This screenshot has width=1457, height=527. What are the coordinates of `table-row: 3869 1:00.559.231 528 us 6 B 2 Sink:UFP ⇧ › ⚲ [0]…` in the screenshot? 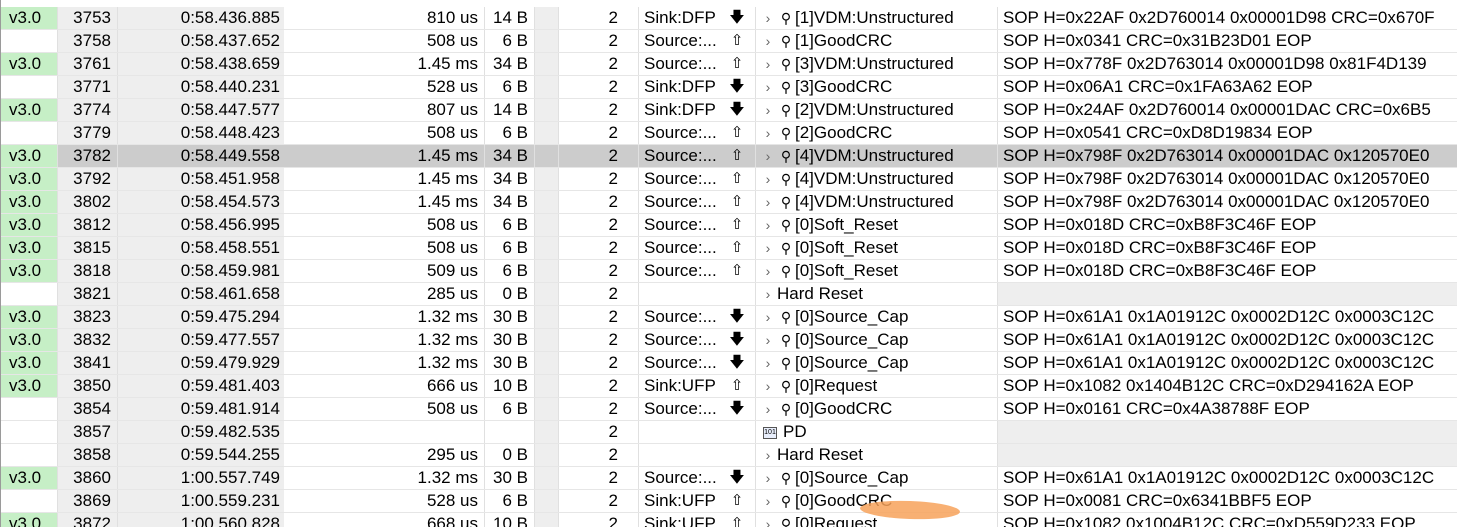 It's located at (729, 501).